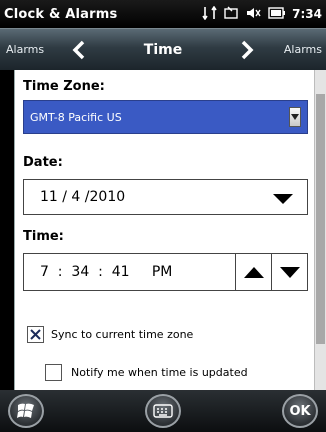 The height and width of the screenshot is (432, 326). I want to click on app-title: Clock & Alarms, so click(61, 14).